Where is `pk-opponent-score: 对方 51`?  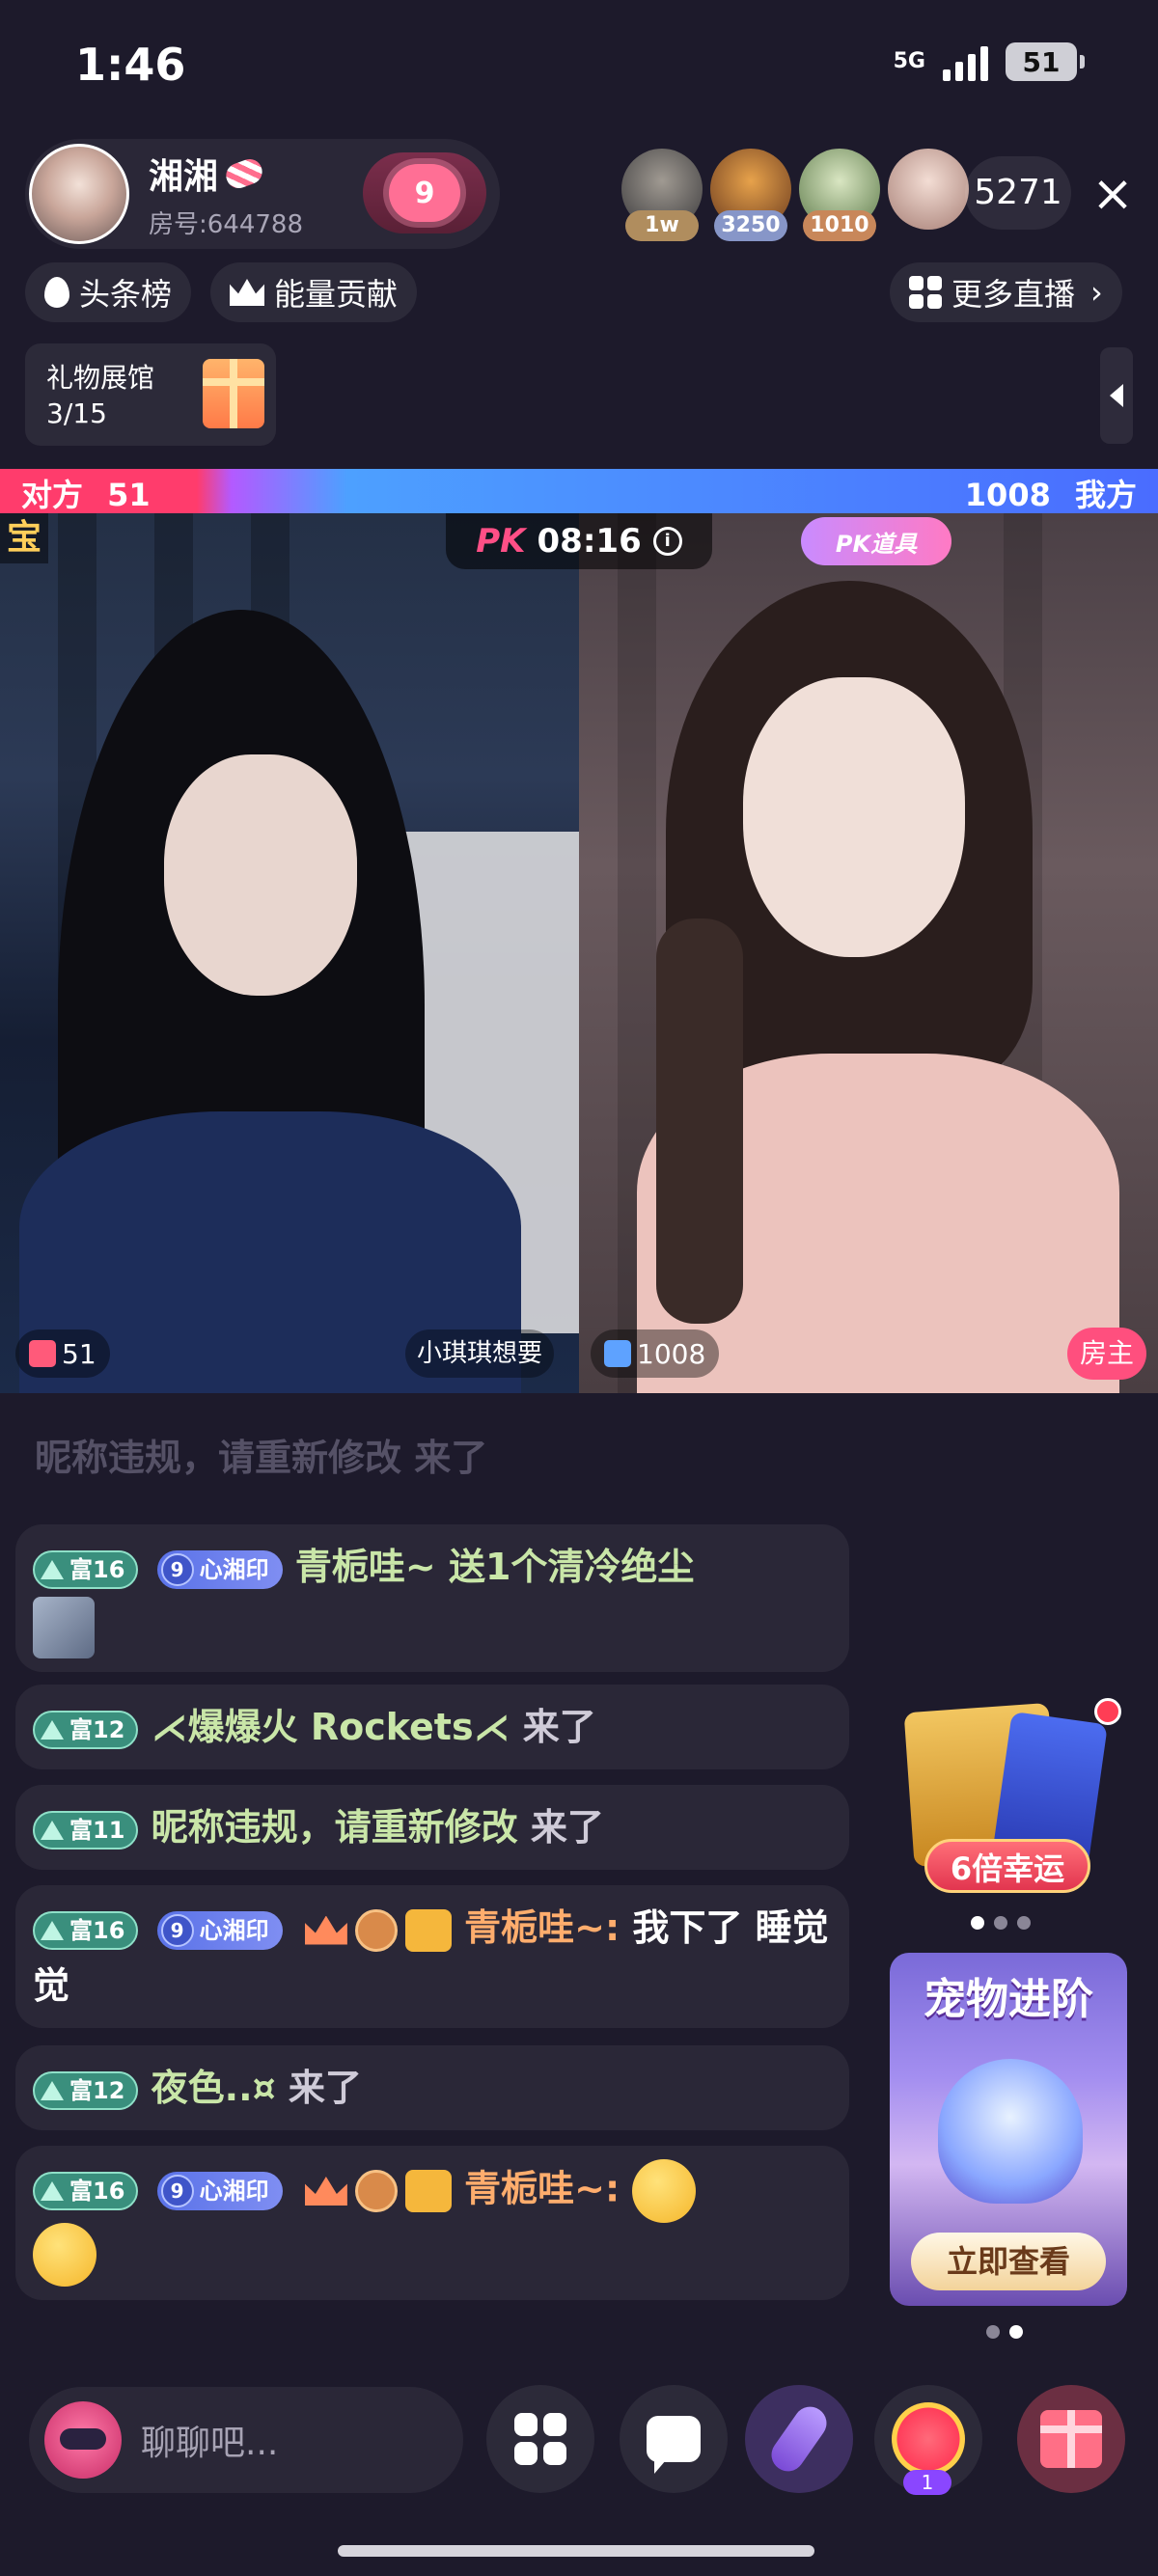
pk-opponent-score: 对方 51 is located at coordinates (86, 493).